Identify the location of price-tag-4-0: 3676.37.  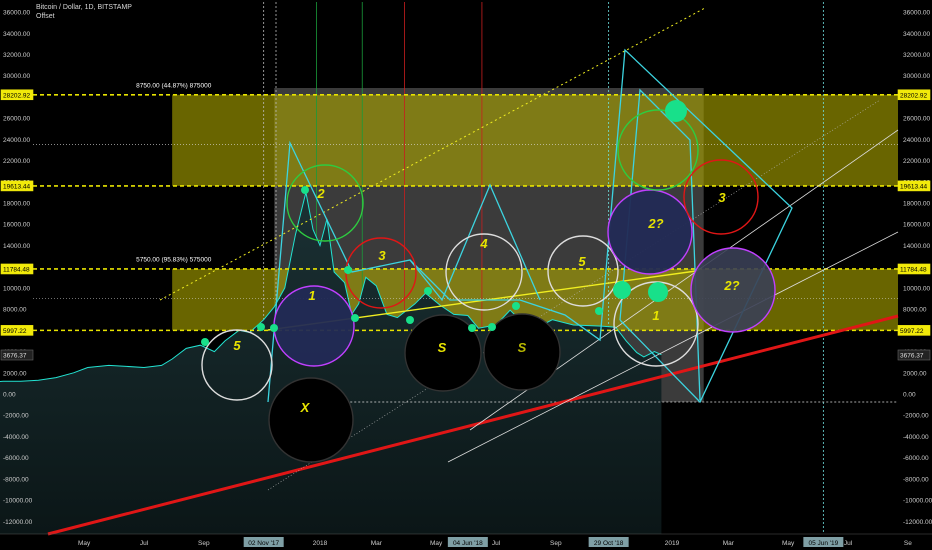
(15, 355).